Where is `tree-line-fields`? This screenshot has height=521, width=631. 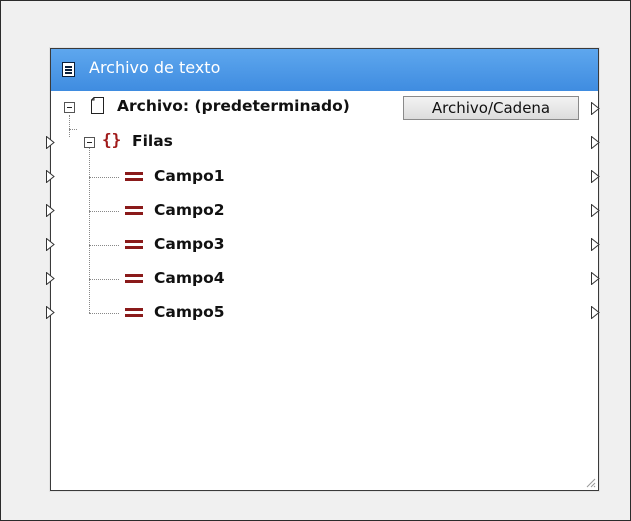 tree-line-fields is located at coordinates (89, 230).